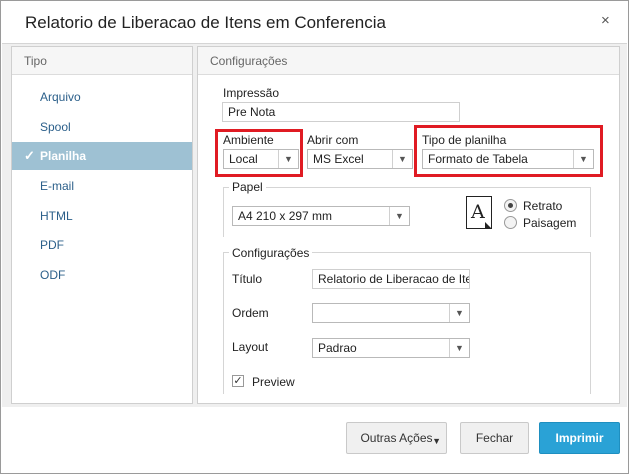  What do you see at coordinates (102, 61) in the screenshot?
I see `type-panel-header: Tipo` at bounding box center [102, 61].